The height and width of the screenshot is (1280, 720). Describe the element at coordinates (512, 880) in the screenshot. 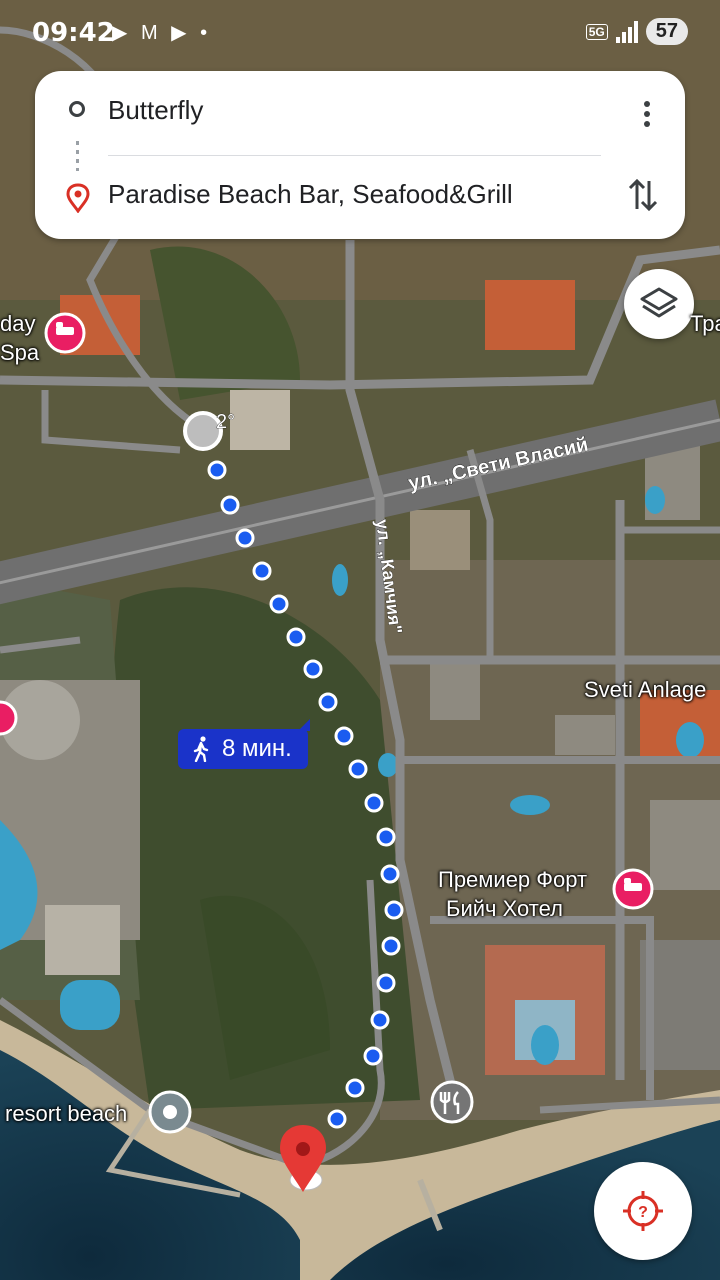

I see `place-label-premier-fort: Премиер Форт` at that location.